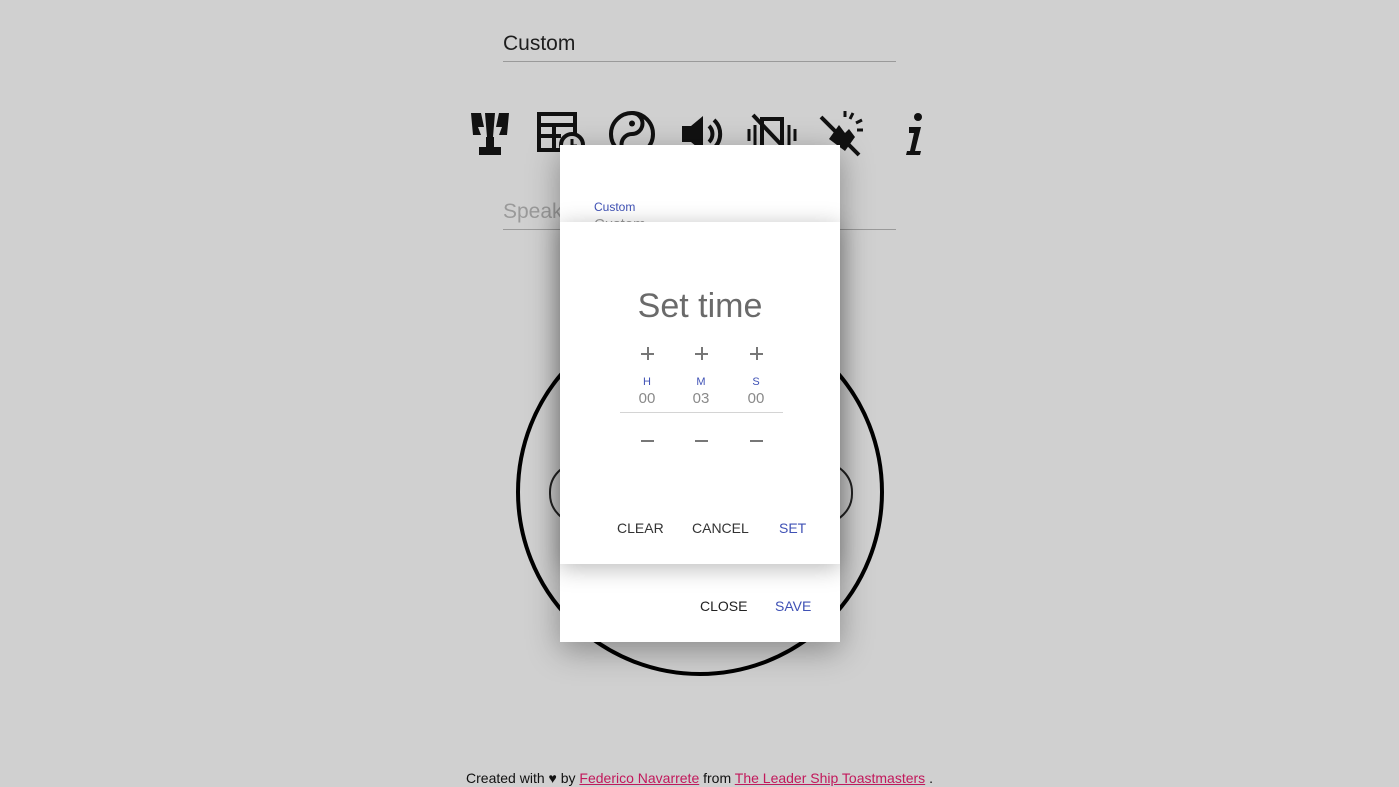  I want to click on minutes-increment-button, so click(701, 354).